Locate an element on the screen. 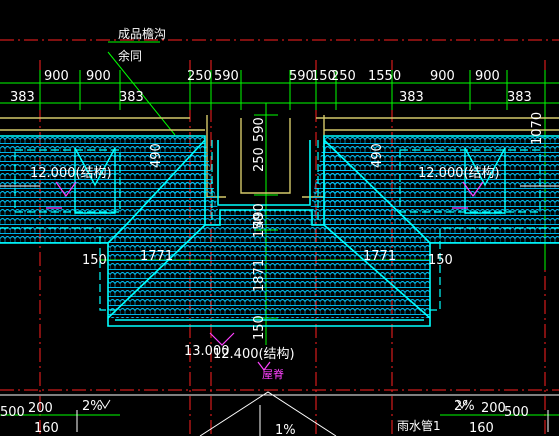 The image size is (559, 436). dim-1070: 1070 is located at coordinates (537, 128).